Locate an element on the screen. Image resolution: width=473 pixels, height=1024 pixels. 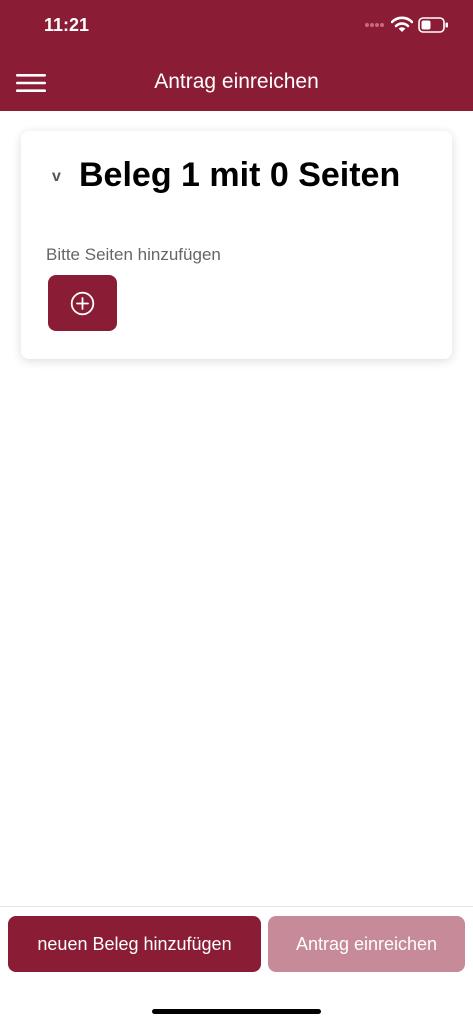
plus-circle-icon is located at coordinates (82, 303).